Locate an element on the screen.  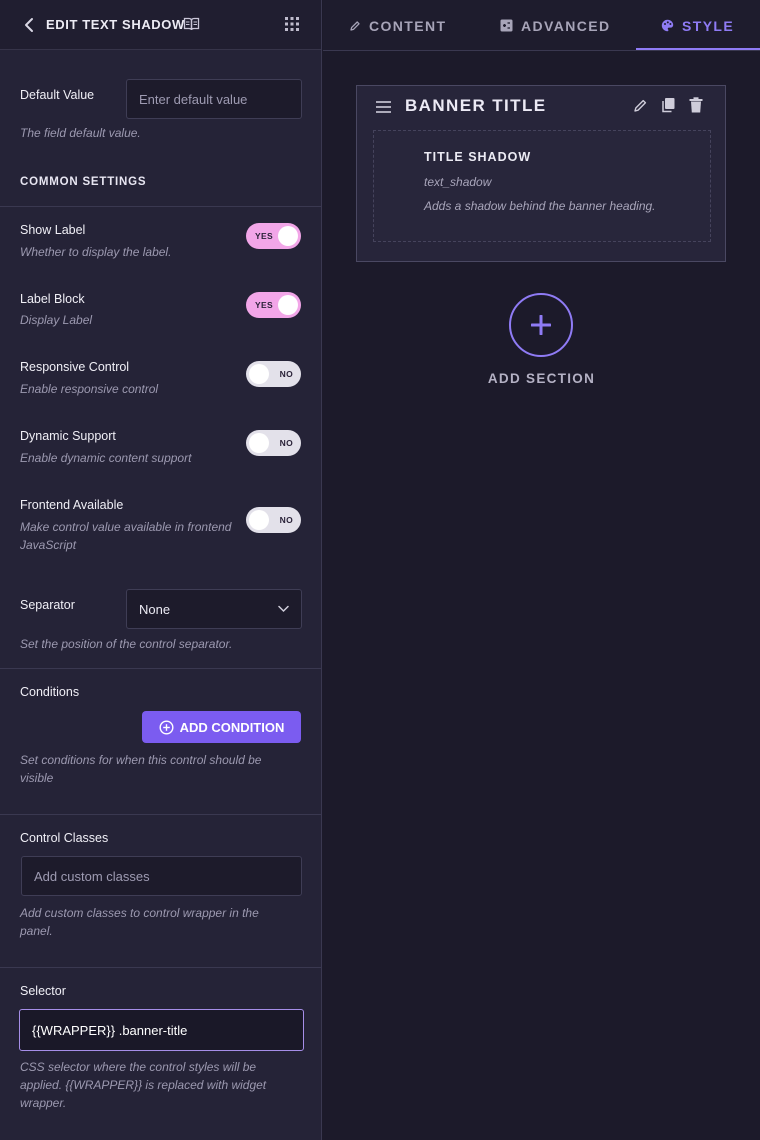
separator-select: None is located at coordinates (214, 609).